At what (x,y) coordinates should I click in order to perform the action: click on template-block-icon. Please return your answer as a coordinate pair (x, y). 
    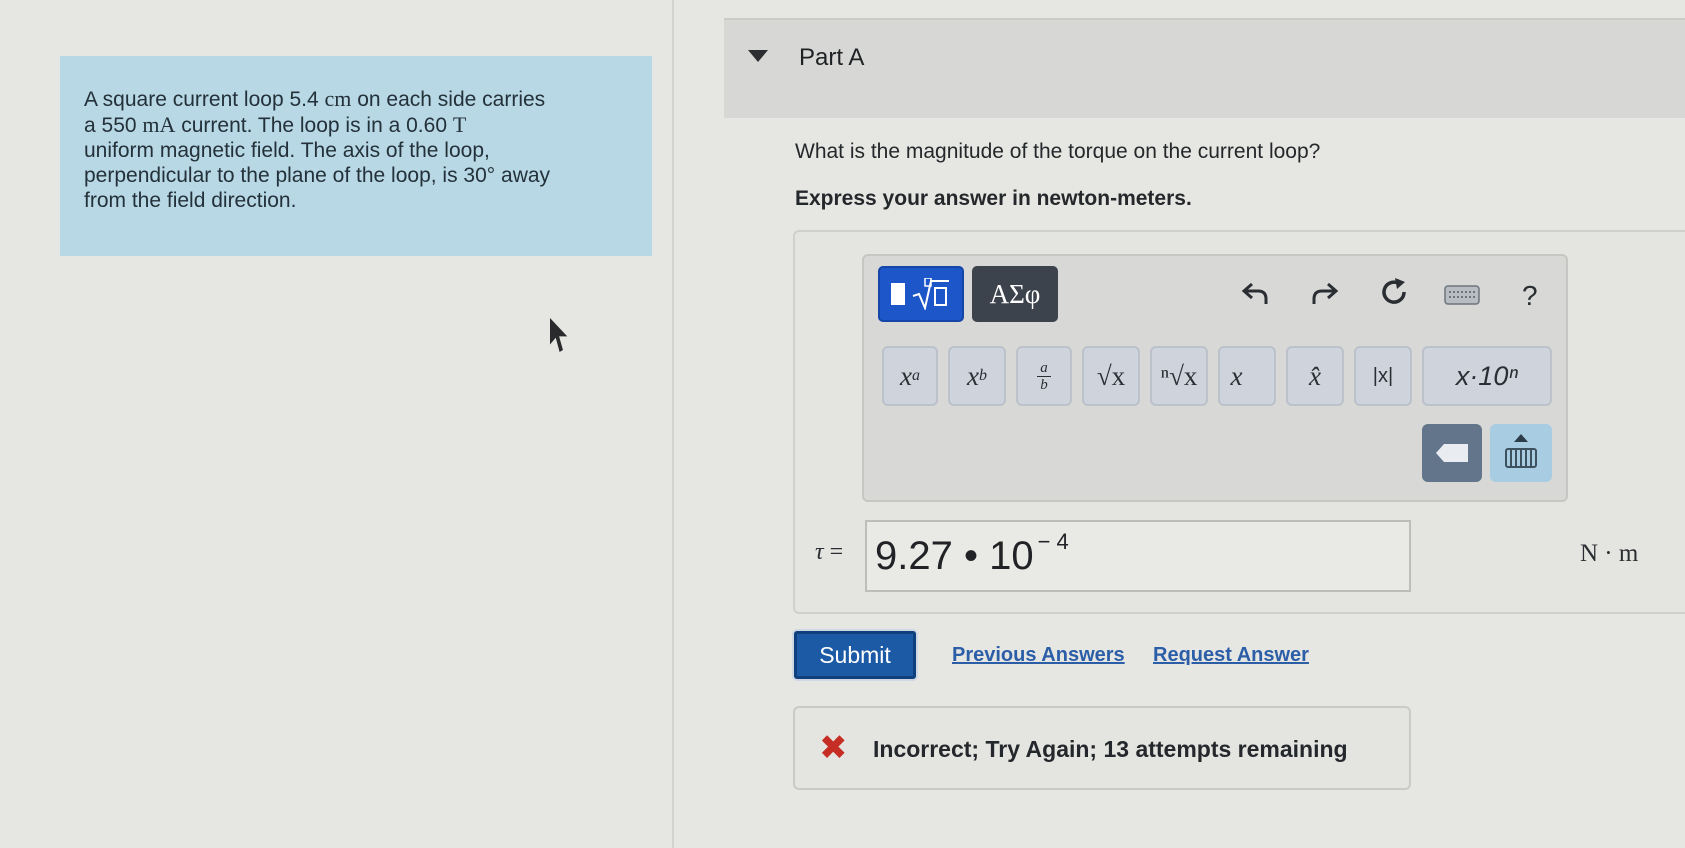
    Looking at the image, I should click on (898, 294).